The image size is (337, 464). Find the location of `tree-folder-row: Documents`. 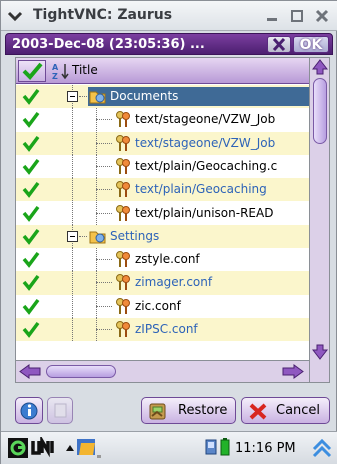

tree-folder-row: Documents is located at coordinates (162, 97).